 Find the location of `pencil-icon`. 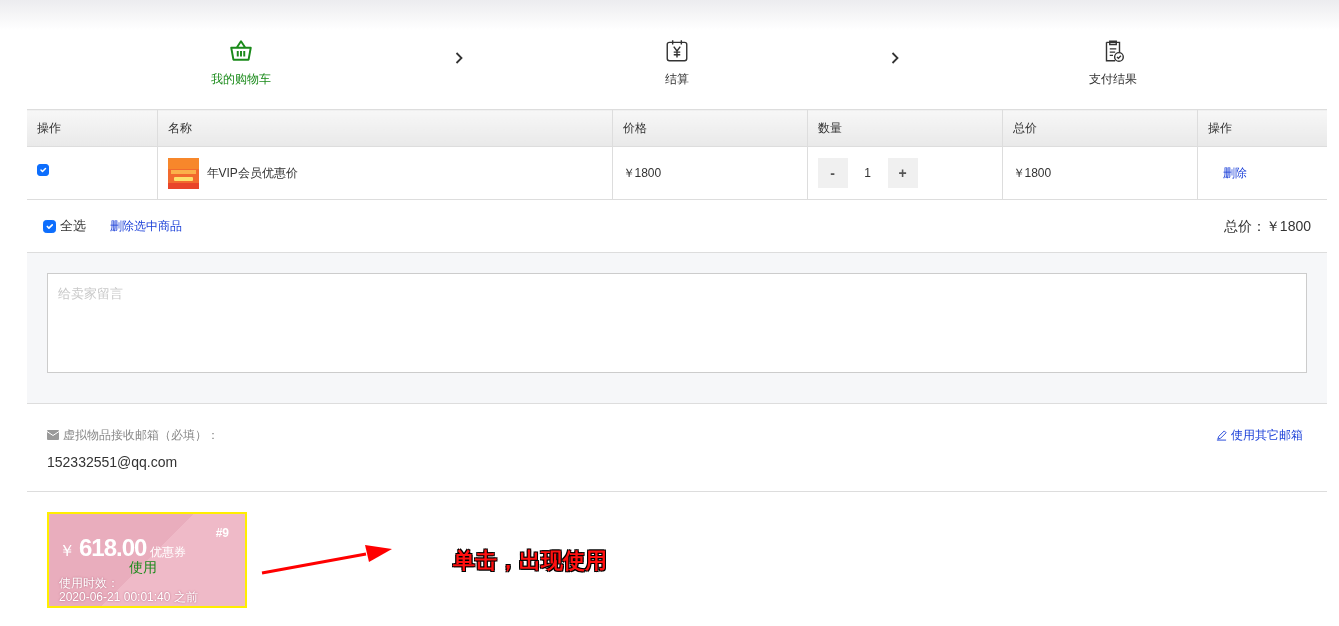

pencil-icon is located at coordinates (1221, 435).